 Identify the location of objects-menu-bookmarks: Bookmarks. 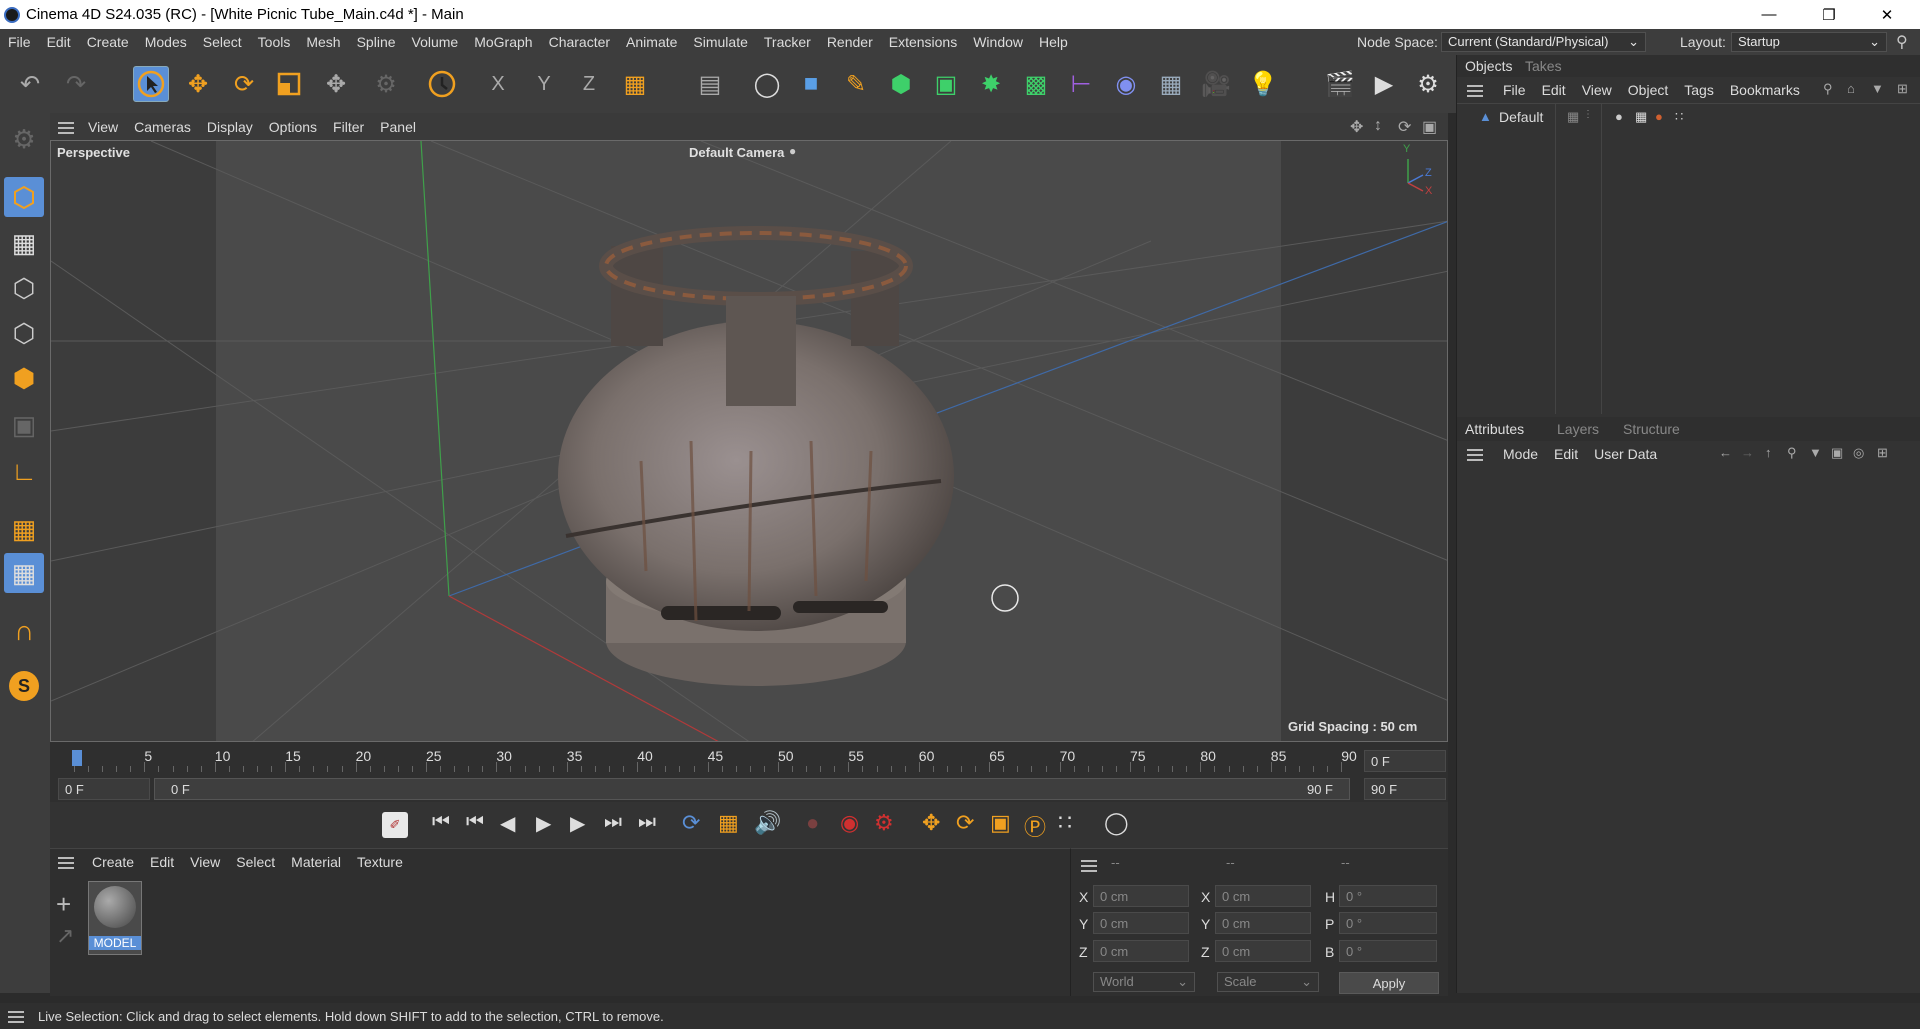
(1765, 90).